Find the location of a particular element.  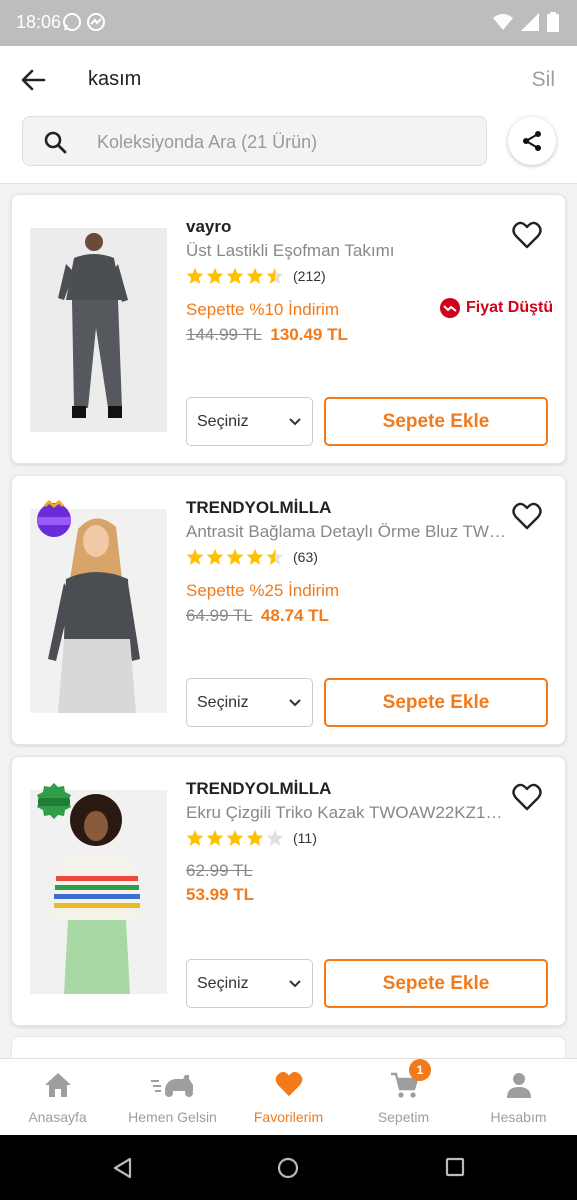

whatsapp-icon is located at coordinates (72, 22).